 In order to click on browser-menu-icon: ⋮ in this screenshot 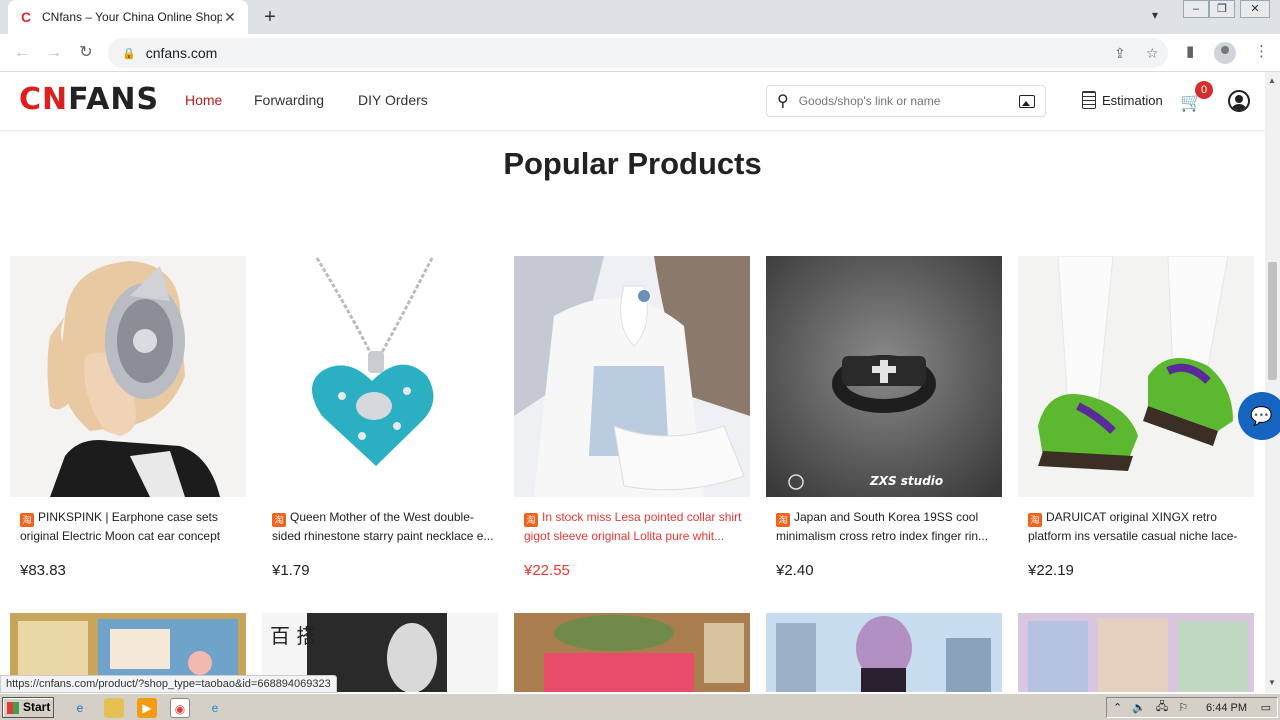, I will do `click(1261, 51)`.